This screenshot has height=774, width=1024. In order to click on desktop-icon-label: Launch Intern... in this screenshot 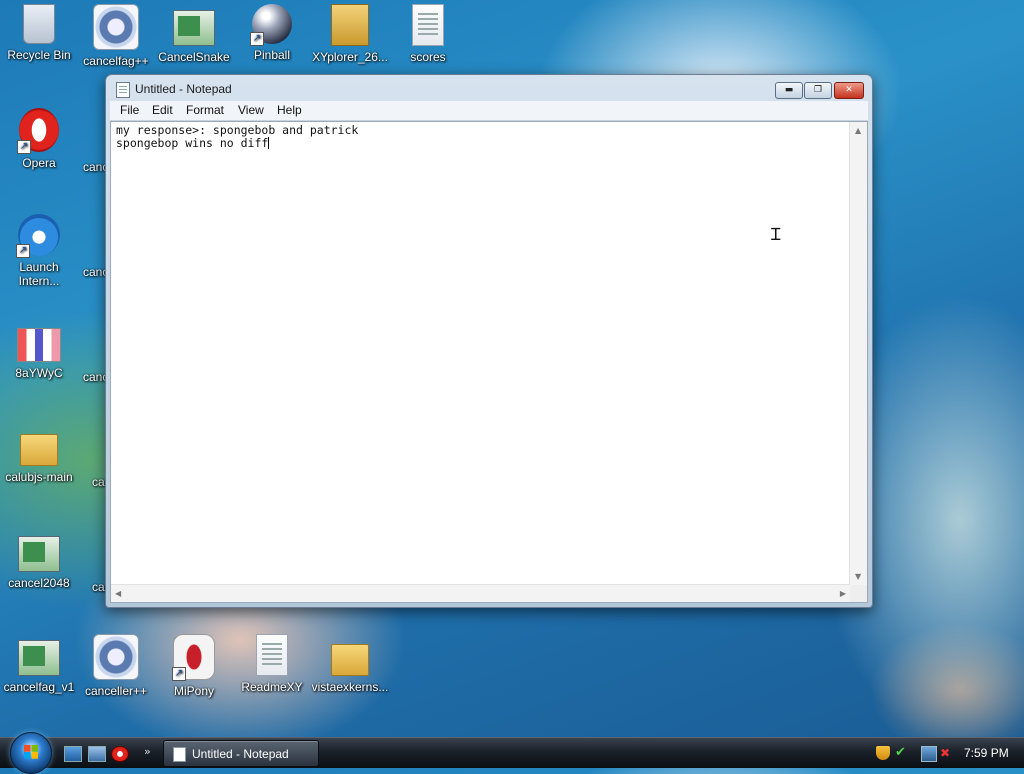, I will do `click(39, 274)`.